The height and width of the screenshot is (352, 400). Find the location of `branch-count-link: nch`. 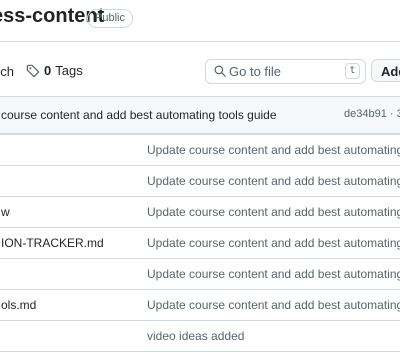

branch-count-link: nch is located at coordinates (7, 71).